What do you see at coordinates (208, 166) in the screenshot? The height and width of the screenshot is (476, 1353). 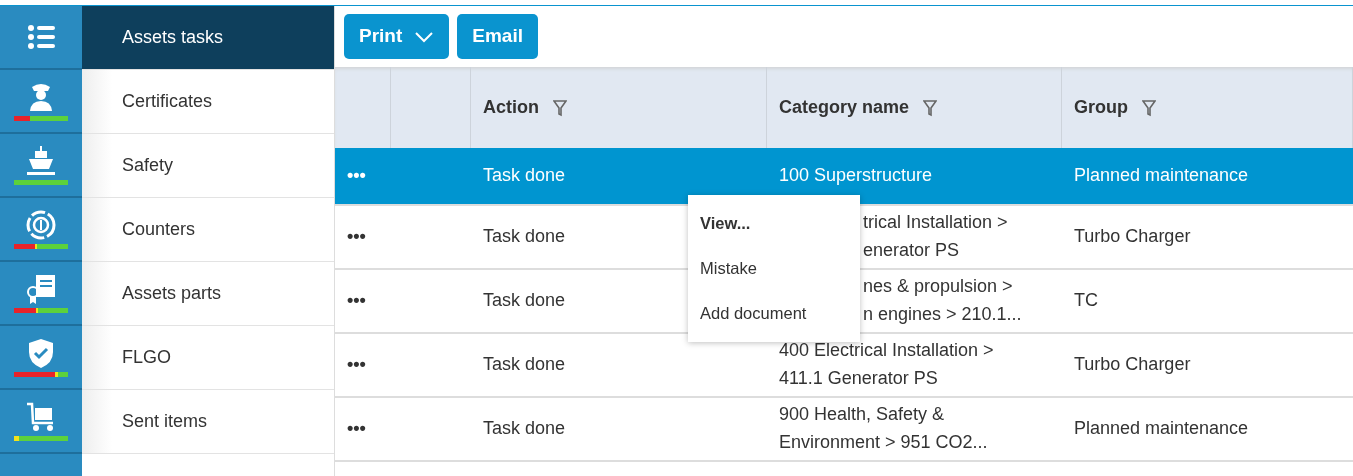 I see `nav-item: Safety` at bounding box center [208, 166].